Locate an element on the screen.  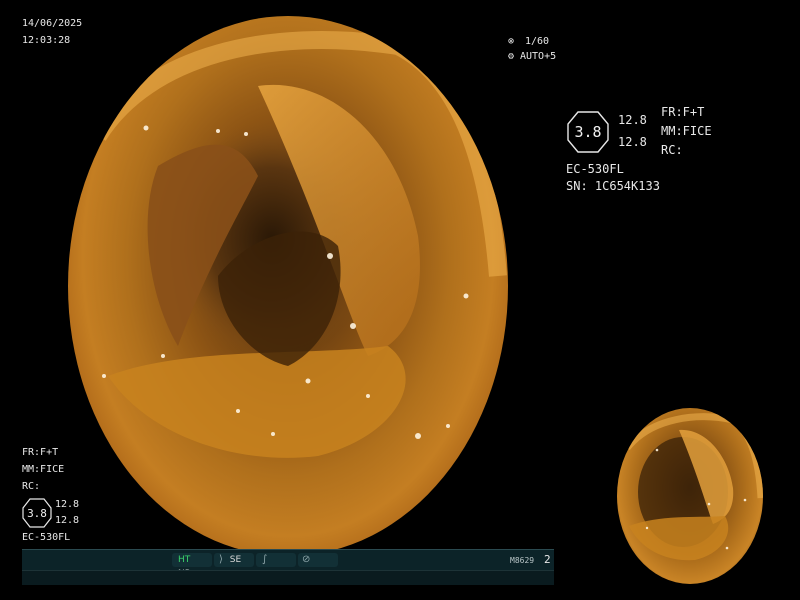
exposure-value: AUTO+5 is located at coordinates (538, 56).